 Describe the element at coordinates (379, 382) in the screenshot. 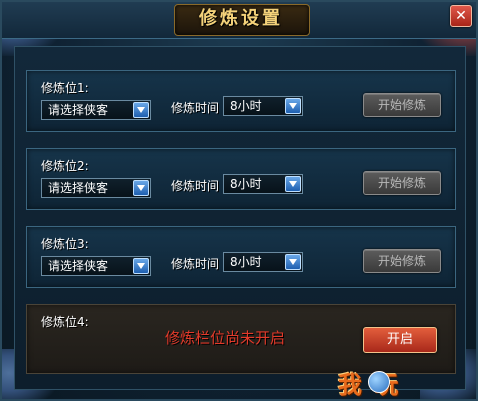

I see `ball-icon` at that location.